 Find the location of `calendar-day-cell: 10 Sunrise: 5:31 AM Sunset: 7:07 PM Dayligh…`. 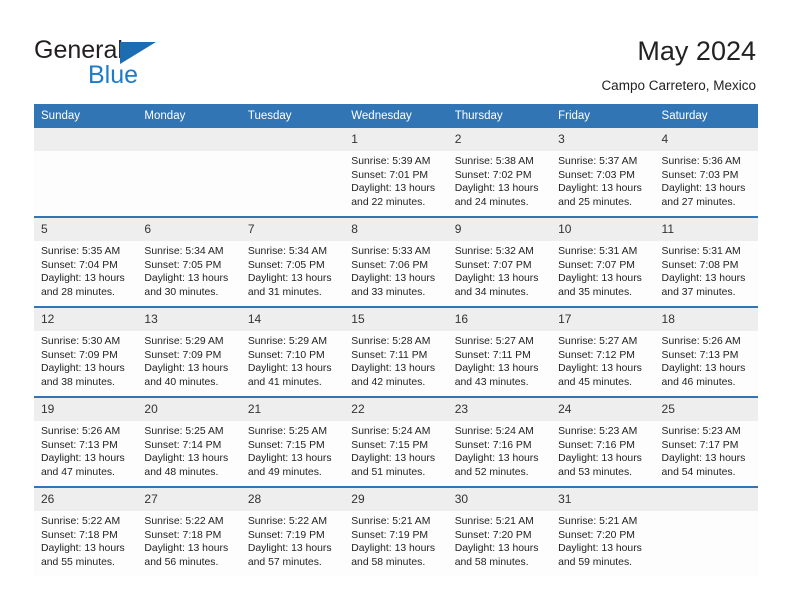

calendar-day-cell: 10 Sunrise: 5:31 AM Sunset: 7:07 PM Dayligh… is located at coordinates (603, 261).